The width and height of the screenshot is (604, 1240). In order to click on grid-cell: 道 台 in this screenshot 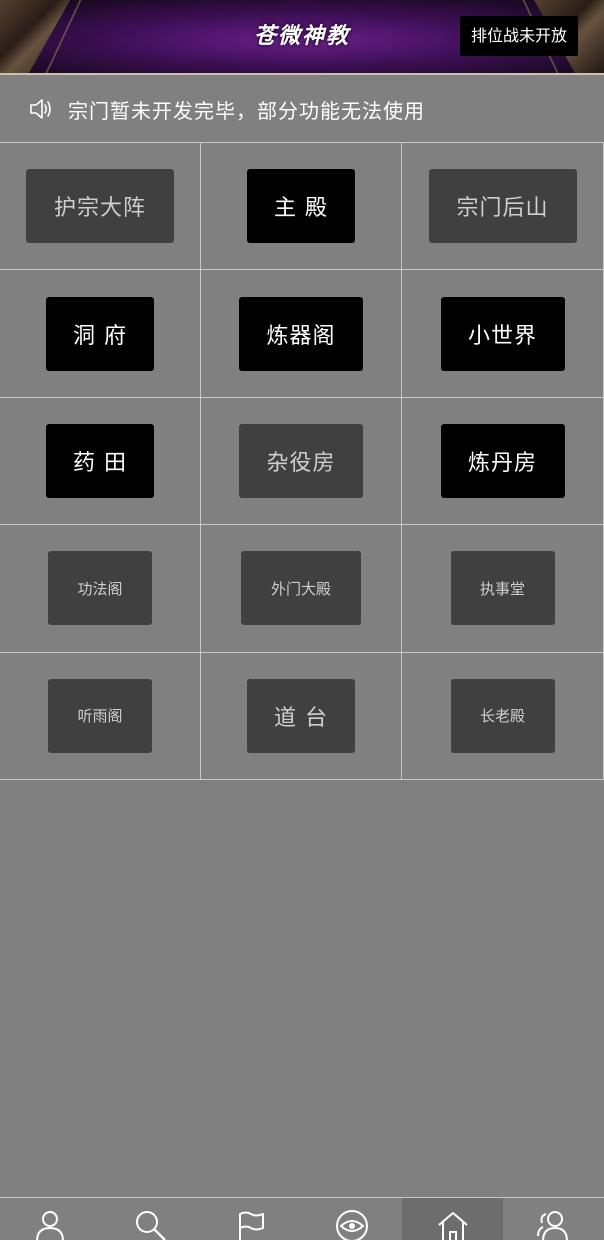, I will do `click(301, 716)`.